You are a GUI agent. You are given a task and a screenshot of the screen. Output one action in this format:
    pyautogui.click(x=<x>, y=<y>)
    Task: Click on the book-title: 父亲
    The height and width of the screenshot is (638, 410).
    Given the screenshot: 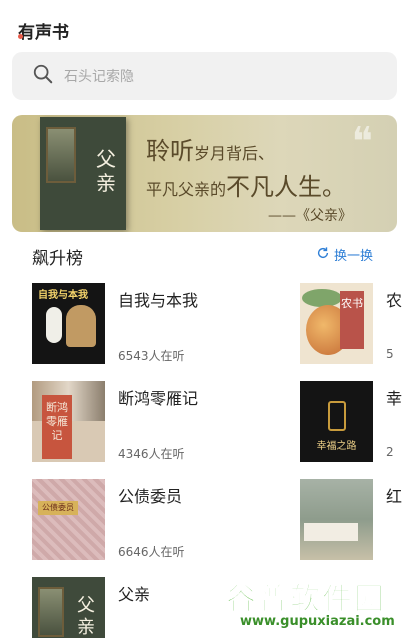 What is the action you would take?
    pyautogui.click(x=134, y=594)
    